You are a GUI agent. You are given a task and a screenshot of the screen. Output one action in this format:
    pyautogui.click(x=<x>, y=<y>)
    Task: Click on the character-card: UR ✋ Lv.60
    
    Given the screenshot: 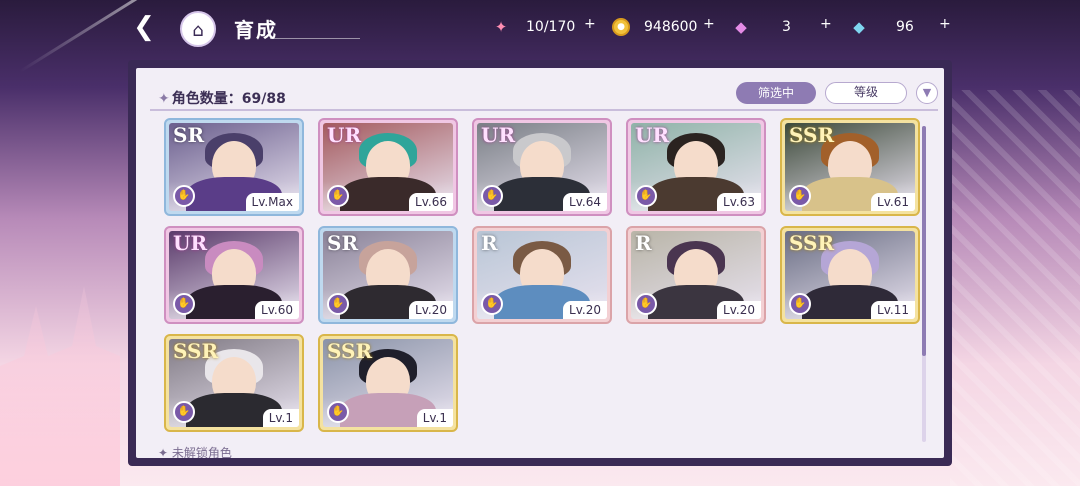 What is the action you would take?
    pyautogui.click(x=234, y=275)
    